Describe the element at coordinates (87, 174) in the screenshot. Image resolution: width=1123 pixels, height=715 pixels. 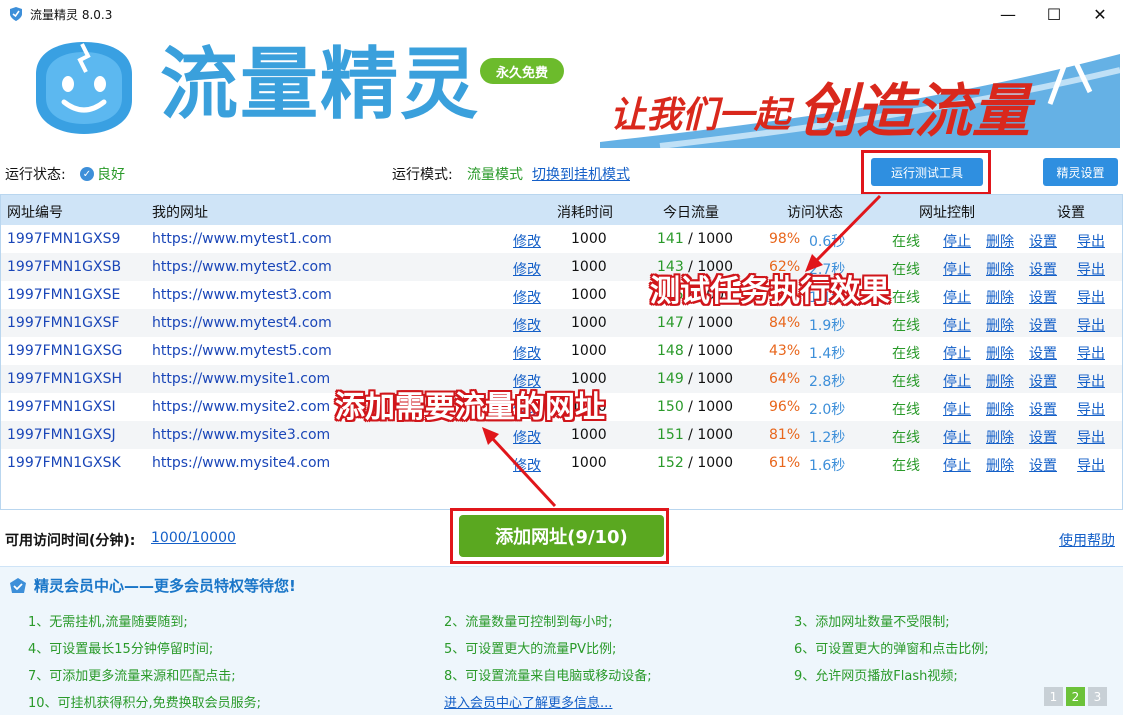
I see `check-circle-icon: ✓` at that location.